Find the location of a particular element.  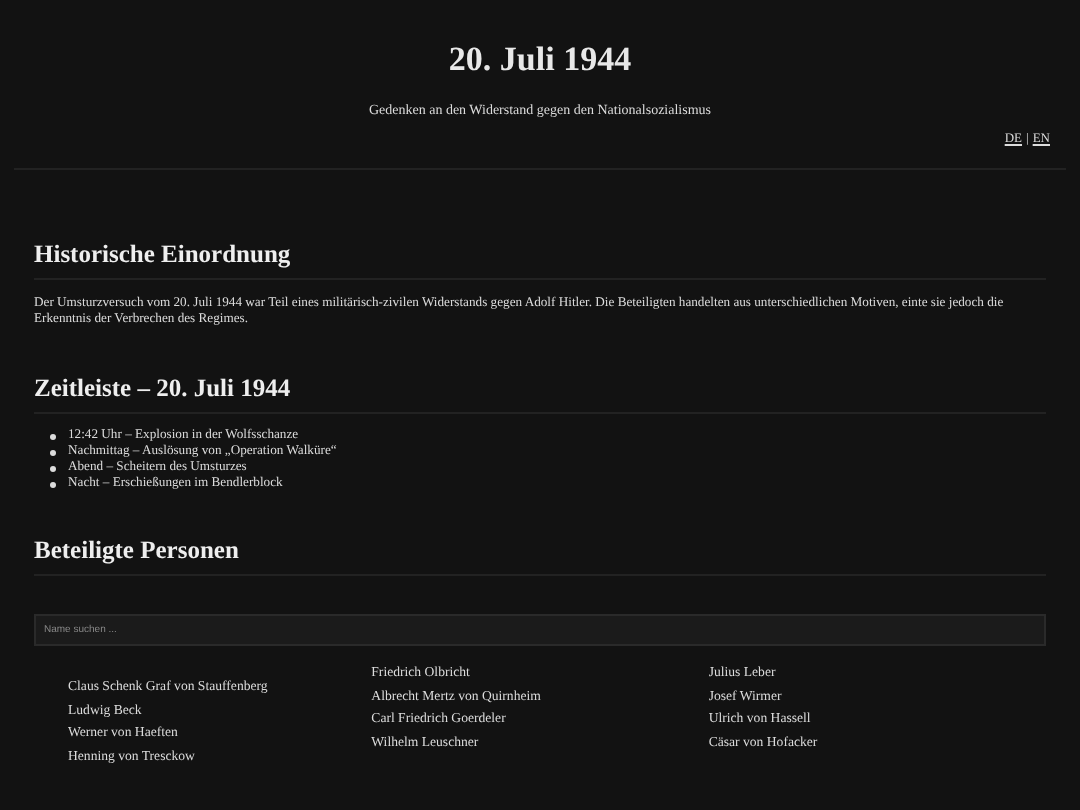

section-heading: Historische Einordnung is located at coordinates (540, 260).